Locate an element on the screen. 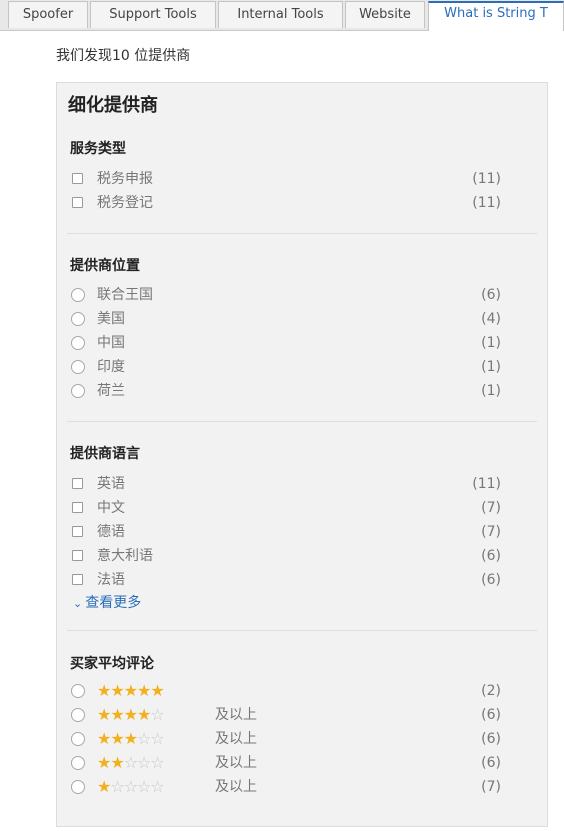 Image resolution: width=564 pixels, height=831 pixels. tab-spoofer: Spoofer is located at coordinates (48, 14).